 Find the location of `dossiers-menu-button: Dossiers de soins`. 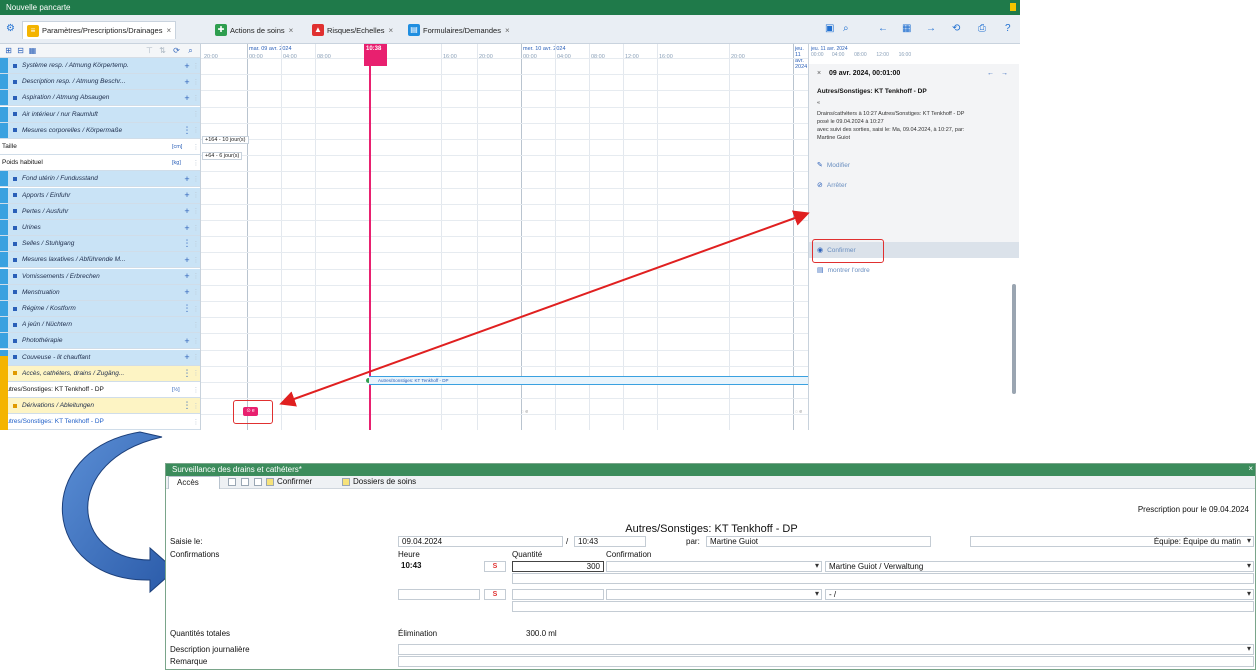

dossiers-menu-button: Dossiers de soins is located at coordinates (384, 481).